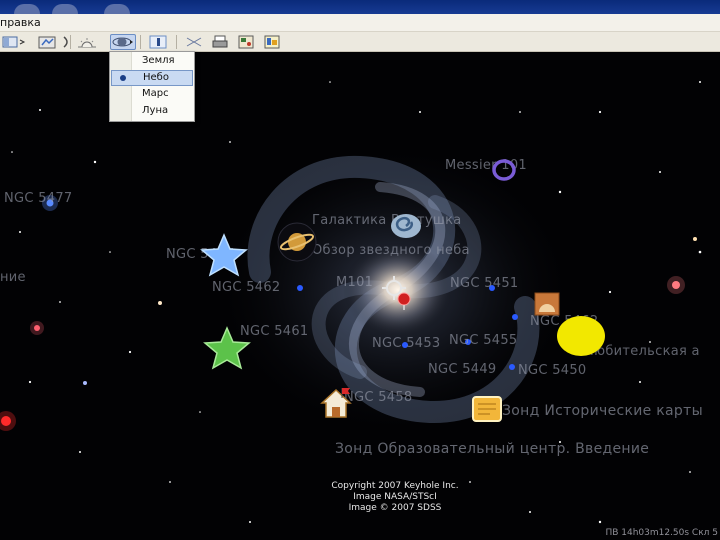  I want to click on purple-ring-icon, so click(504, 170).